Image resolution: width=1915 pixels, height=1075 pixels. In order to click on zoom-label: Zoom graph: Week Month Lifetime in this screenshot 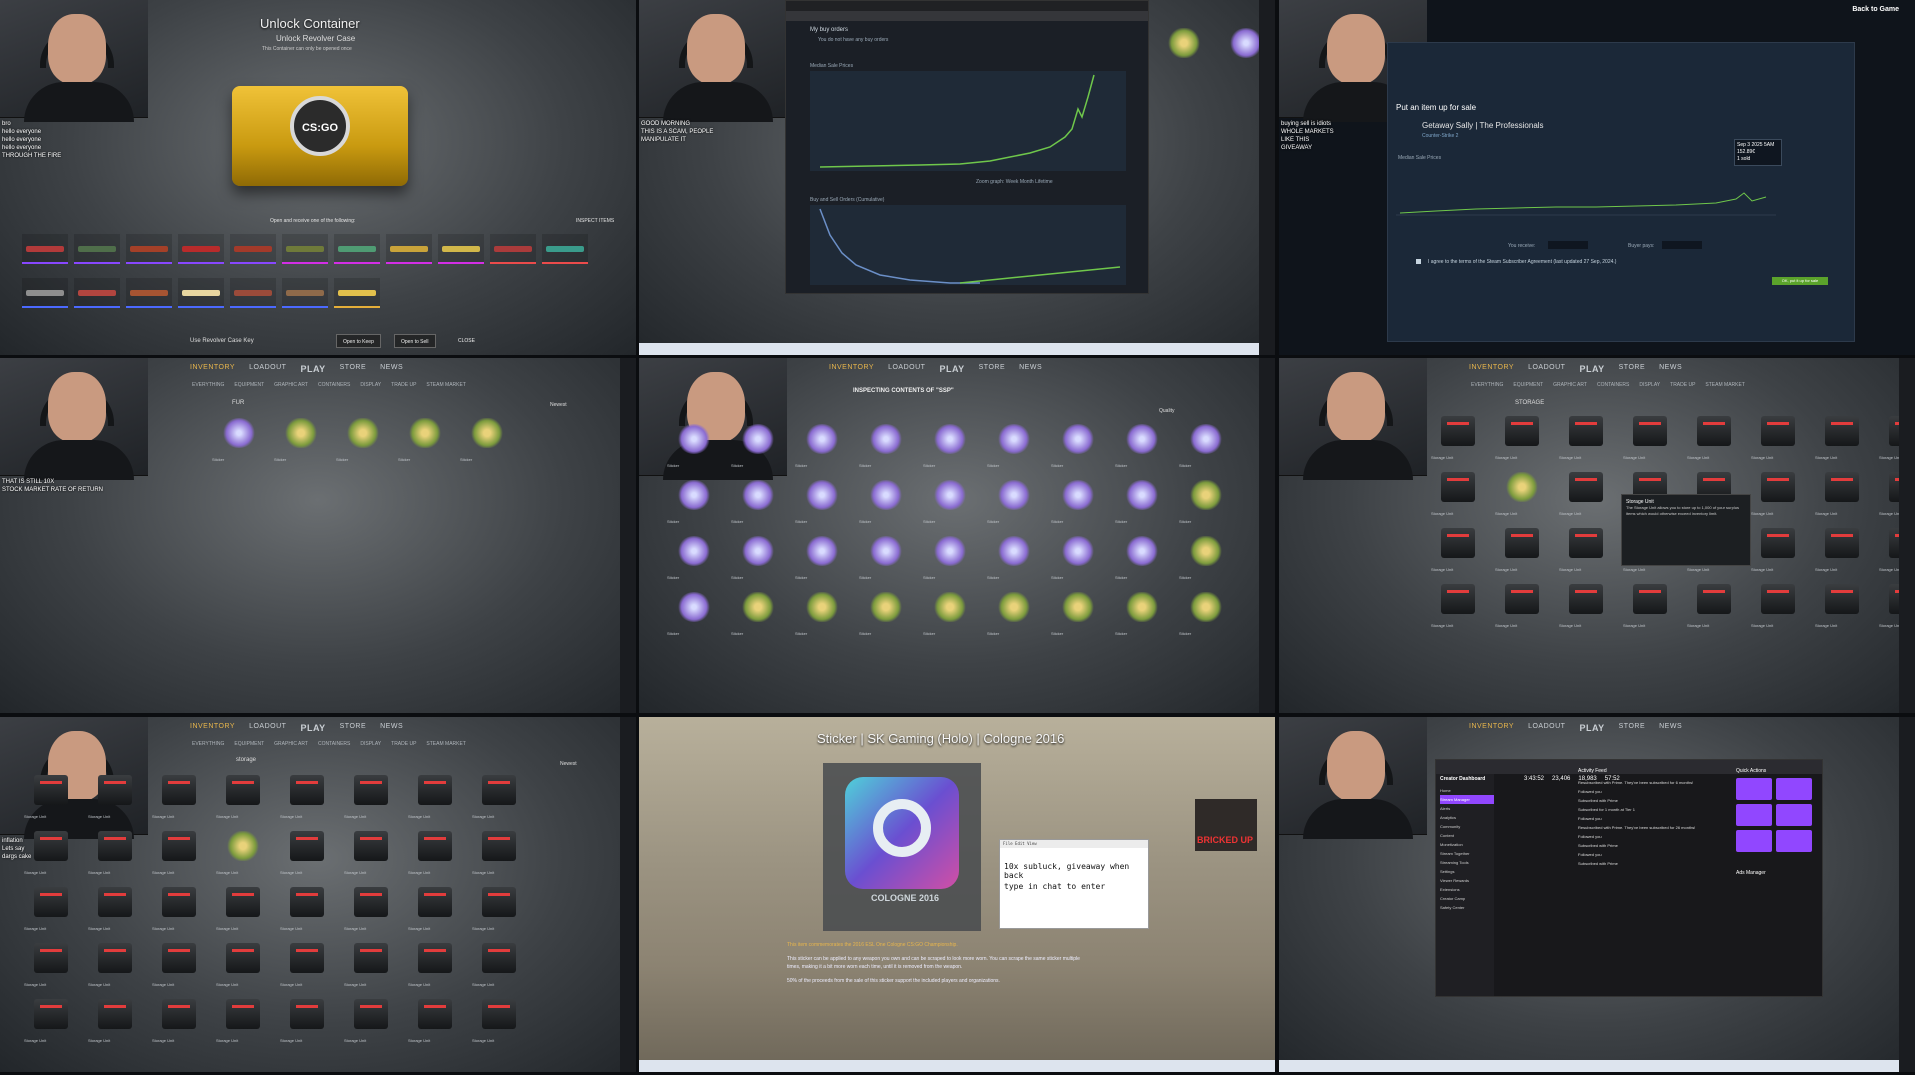, I will do `click(1014, 182)`.